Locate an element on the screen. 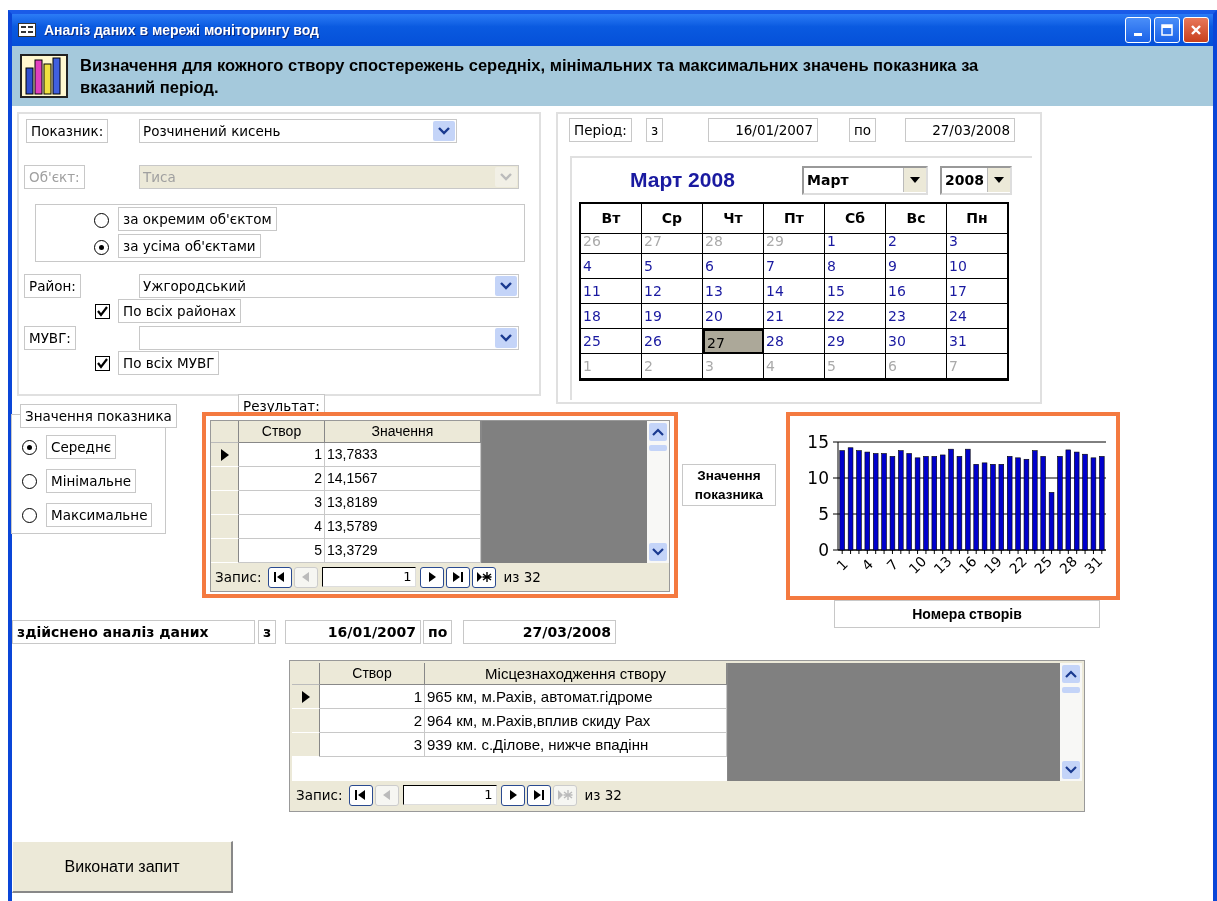 This screenshot has width=1217, height=901. calendar-day: 18 is located at coordinates (611, 316).